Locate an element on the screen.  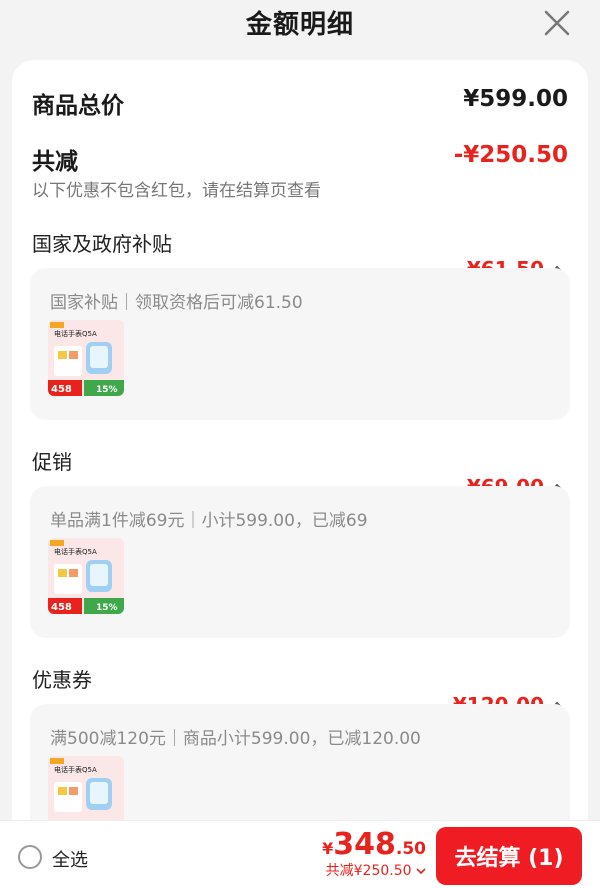
header: 金额明细 is located at coordinates (300, 24).